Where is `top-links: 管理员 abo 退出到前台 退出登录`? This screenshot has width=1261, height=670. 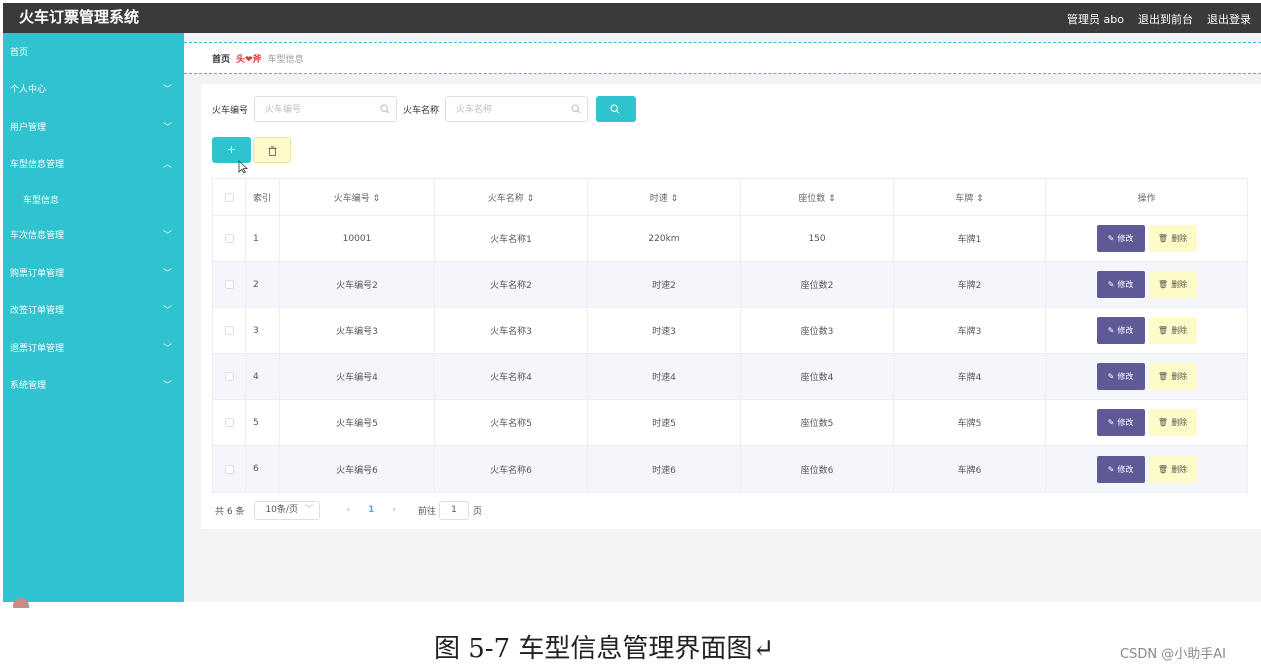 top-links: 管理员 abo 退出到前台 退出登录 is located at coordinates (1159, 19).